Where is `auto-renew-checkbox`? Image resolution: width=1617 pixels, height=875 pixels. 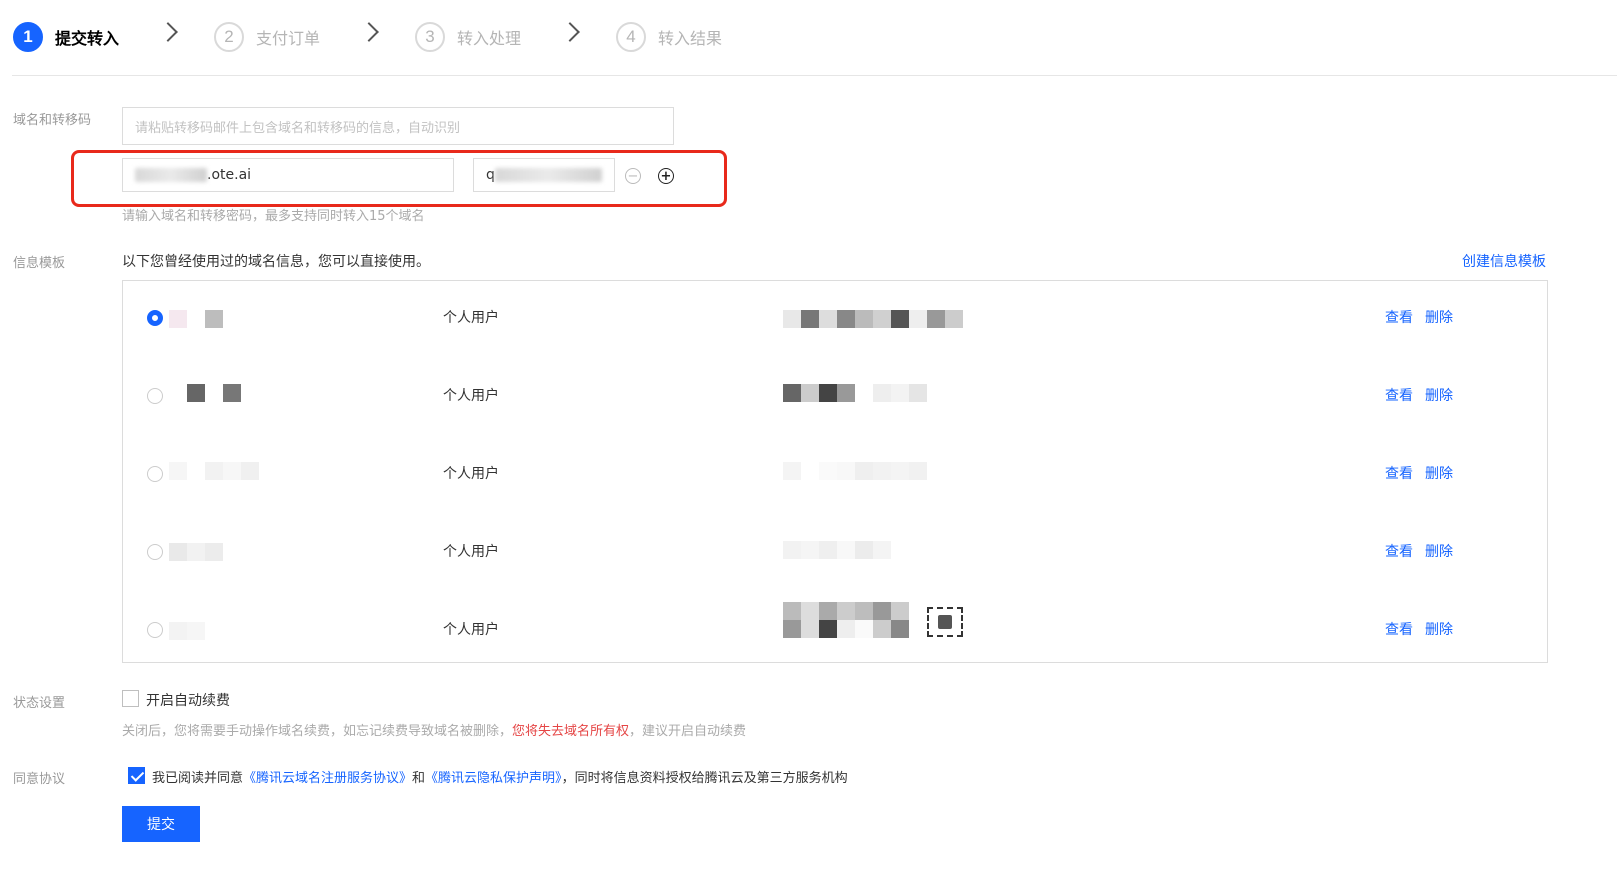
auto-renew-checkbox is located at coordinates (130, 698).